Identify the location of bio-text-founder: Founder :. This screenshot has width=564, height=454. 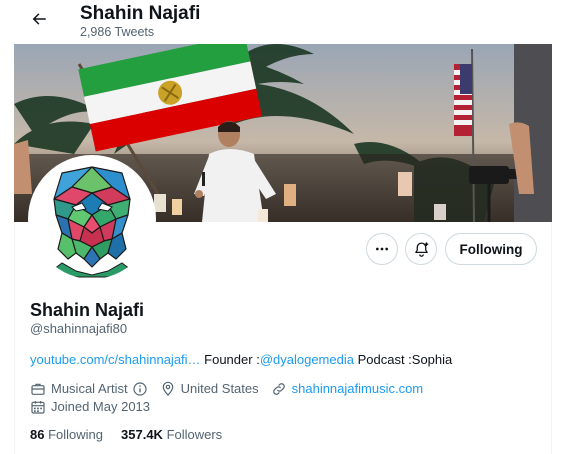
(230, 359).